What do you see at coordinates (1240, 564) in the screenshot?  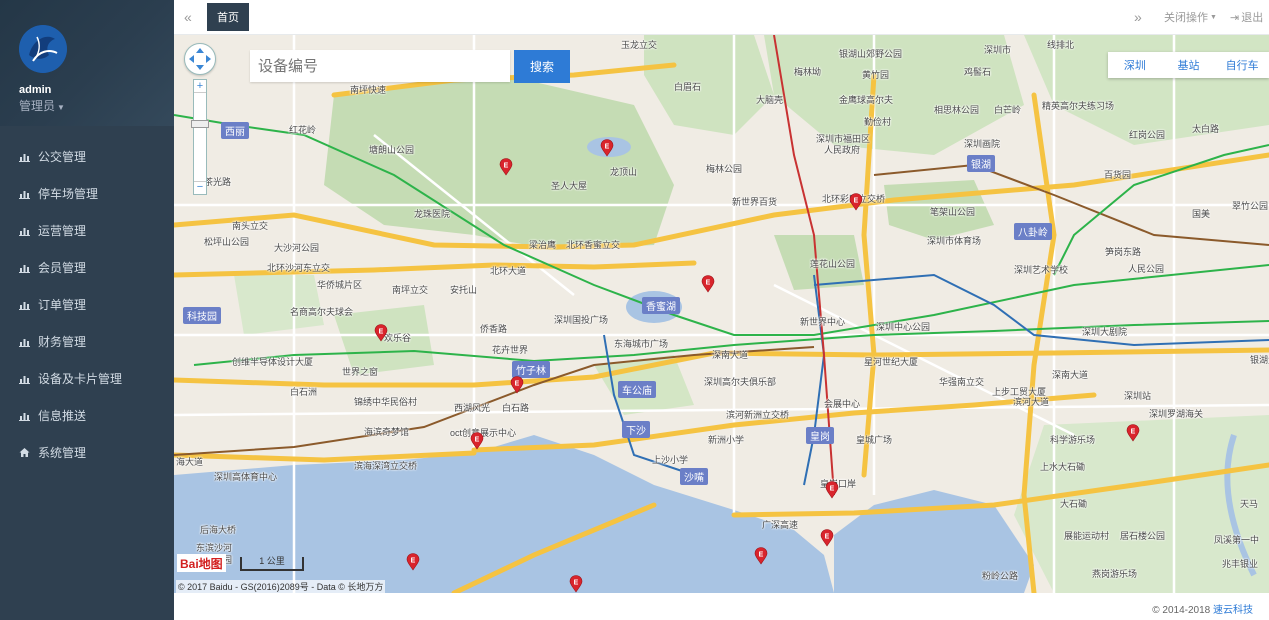 I see `map-place-label: 兆丰银业` at bounding box center [1240, 564].